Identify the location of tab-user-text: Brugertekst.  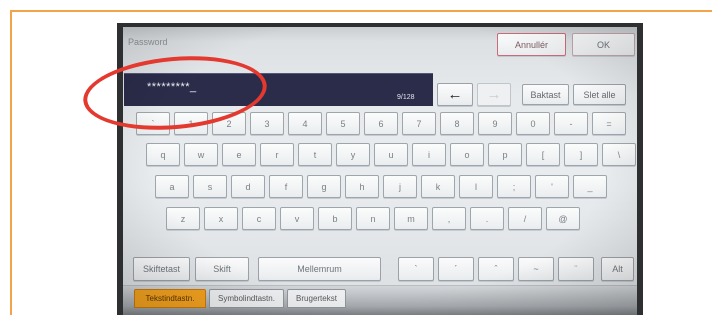
(316, 298).